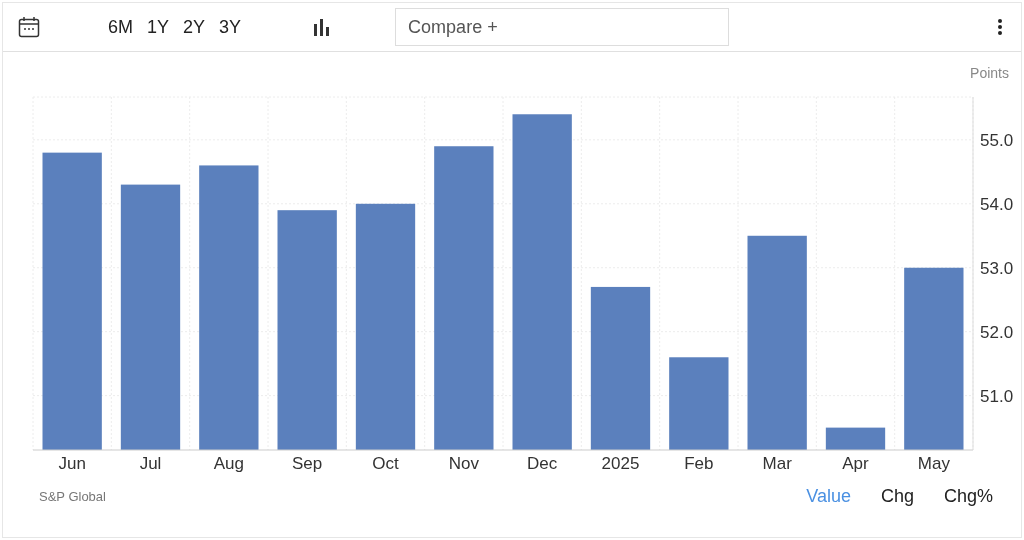 Image resolution: width=1024 pixels, height=540 pixels. I want to click on calendar-icon, so click(29, 27).